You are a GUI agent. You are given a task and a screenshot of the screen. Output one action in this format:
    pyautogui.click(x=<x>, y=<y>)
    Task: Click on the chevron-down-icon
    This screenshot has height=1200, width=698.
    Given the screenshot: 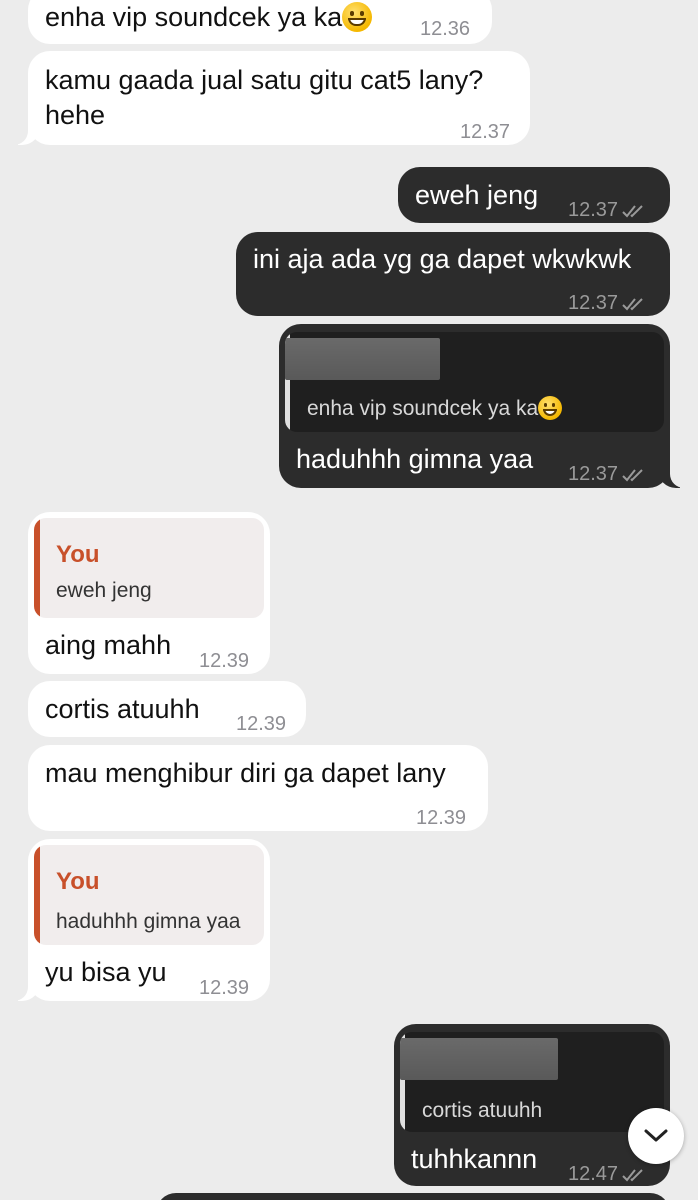 What is the action you would take?
    pyautogui.click(x=656, y=1135)
    